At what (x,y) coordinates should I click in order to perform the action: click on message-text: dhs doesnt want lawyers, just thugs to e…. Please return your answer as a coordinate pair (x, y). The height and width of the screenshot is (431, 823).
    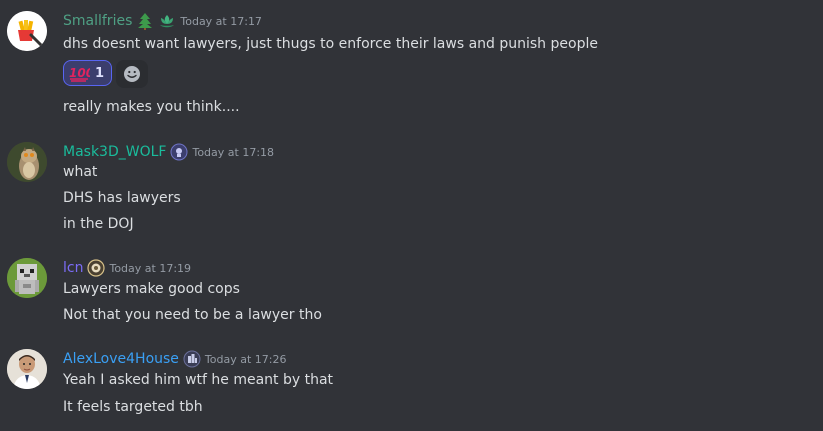
    Looking at the image, I should click on (330, 44).